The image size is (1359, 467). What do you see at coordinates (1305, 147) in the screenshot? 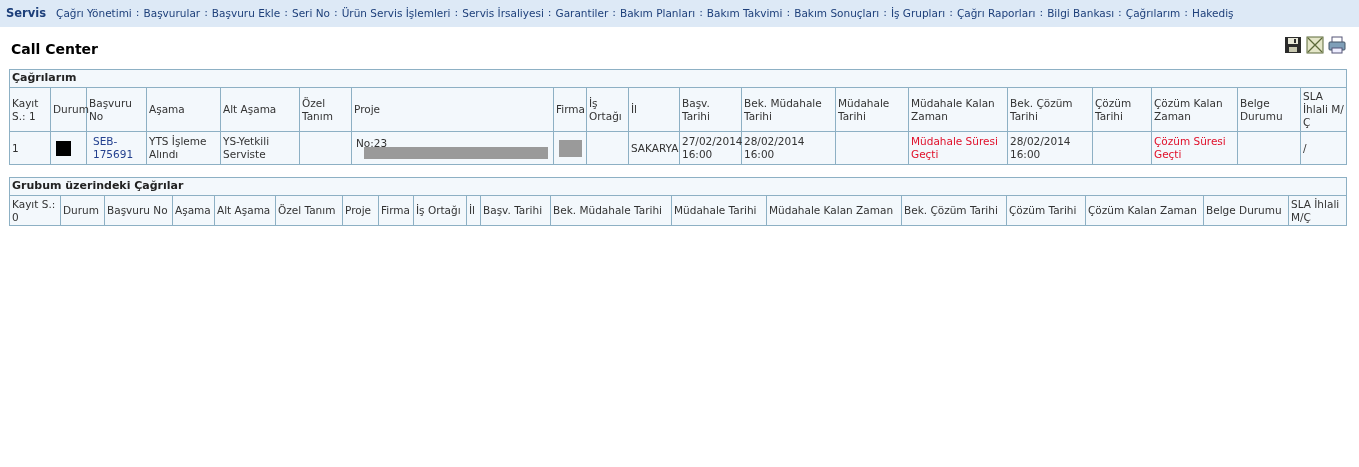
I see `table-cell-text: /` at bounding box center [1305, 147].